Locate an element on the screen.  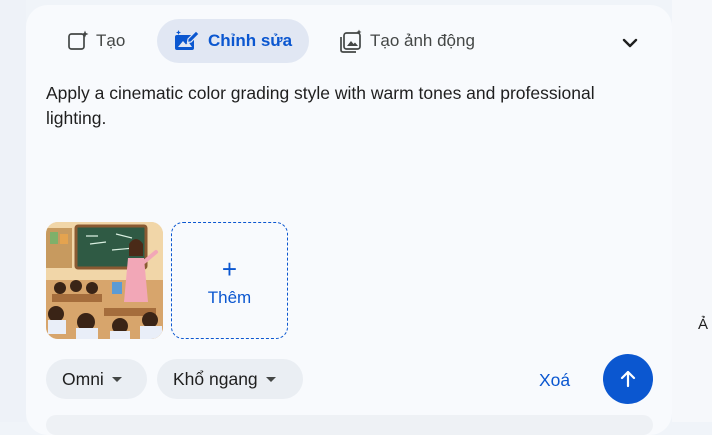
aspect-ratio-select: Khổ ngang is located at coordinates (230, 379).